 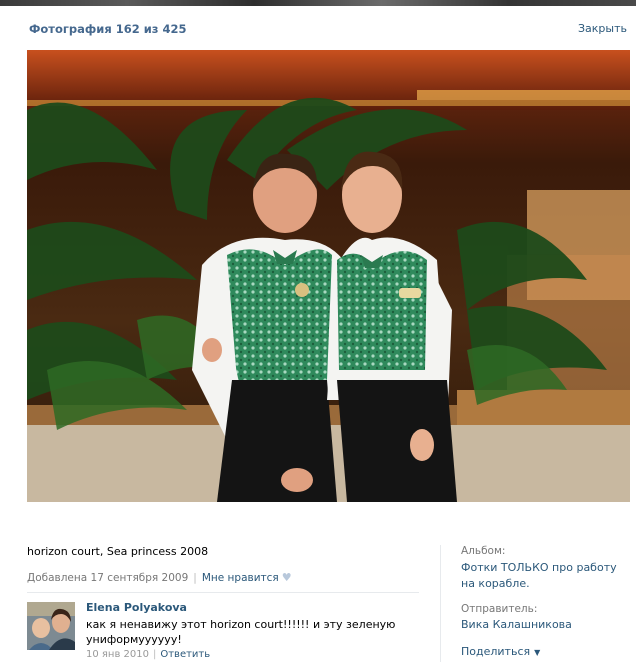 What do you see at coordinates (185, 654) in the screenshot?
I see `reply-button: Ответить` at bounding box center [185, 654].